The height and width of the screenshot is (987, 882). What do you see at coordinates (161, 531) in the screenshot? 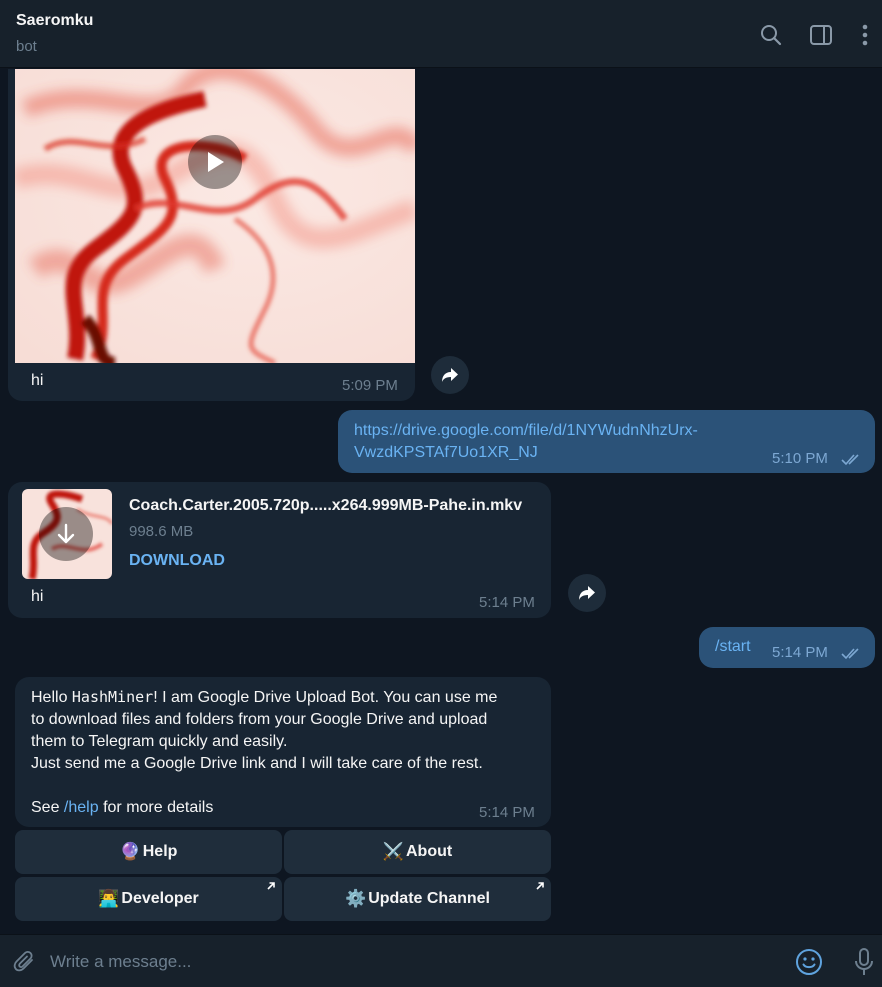
I see `file-size: 998.6 MB` at bounding box center [161, 531].